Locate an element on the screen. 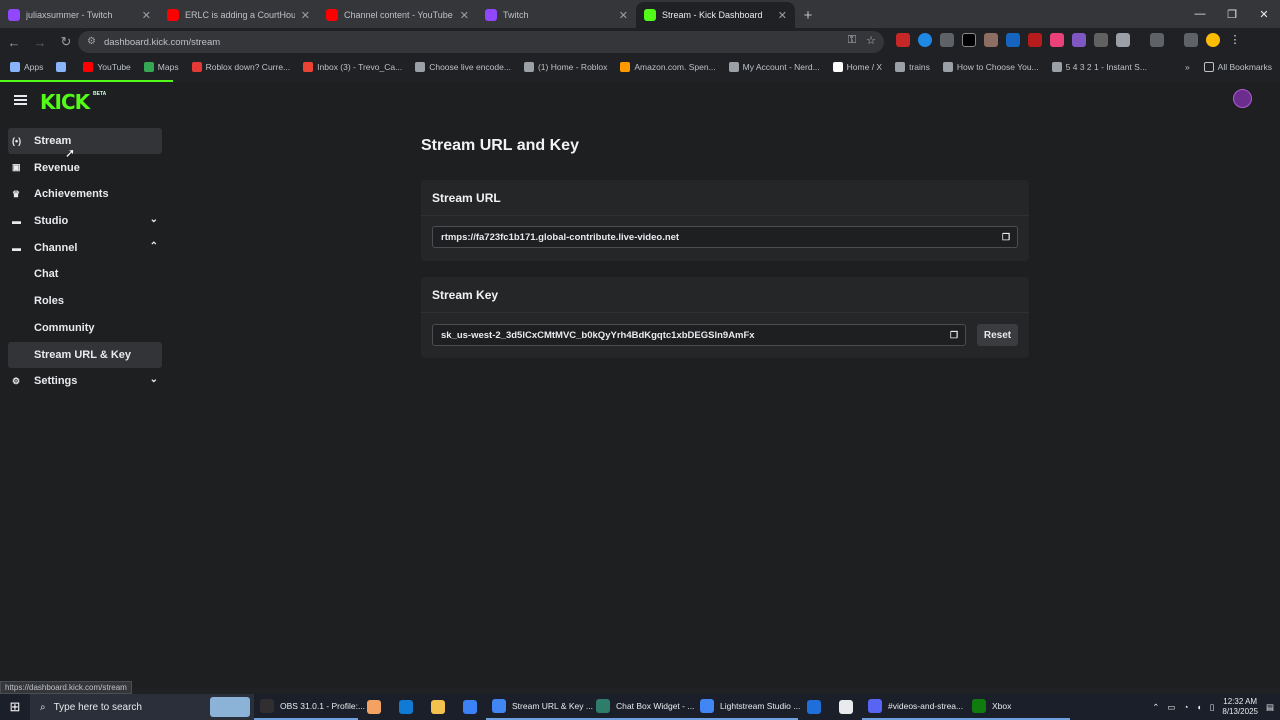 The width and height of the screenshot is (1280, 720). bookmark-item: Apps is located at coordinates (26, 67).